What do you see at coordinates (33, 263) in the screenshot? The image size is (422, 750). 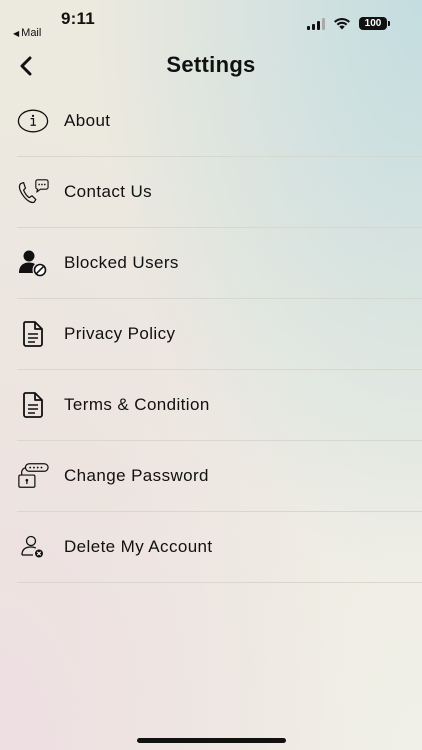 I see `blocked-user-icon` at bounding box center [33, 263].